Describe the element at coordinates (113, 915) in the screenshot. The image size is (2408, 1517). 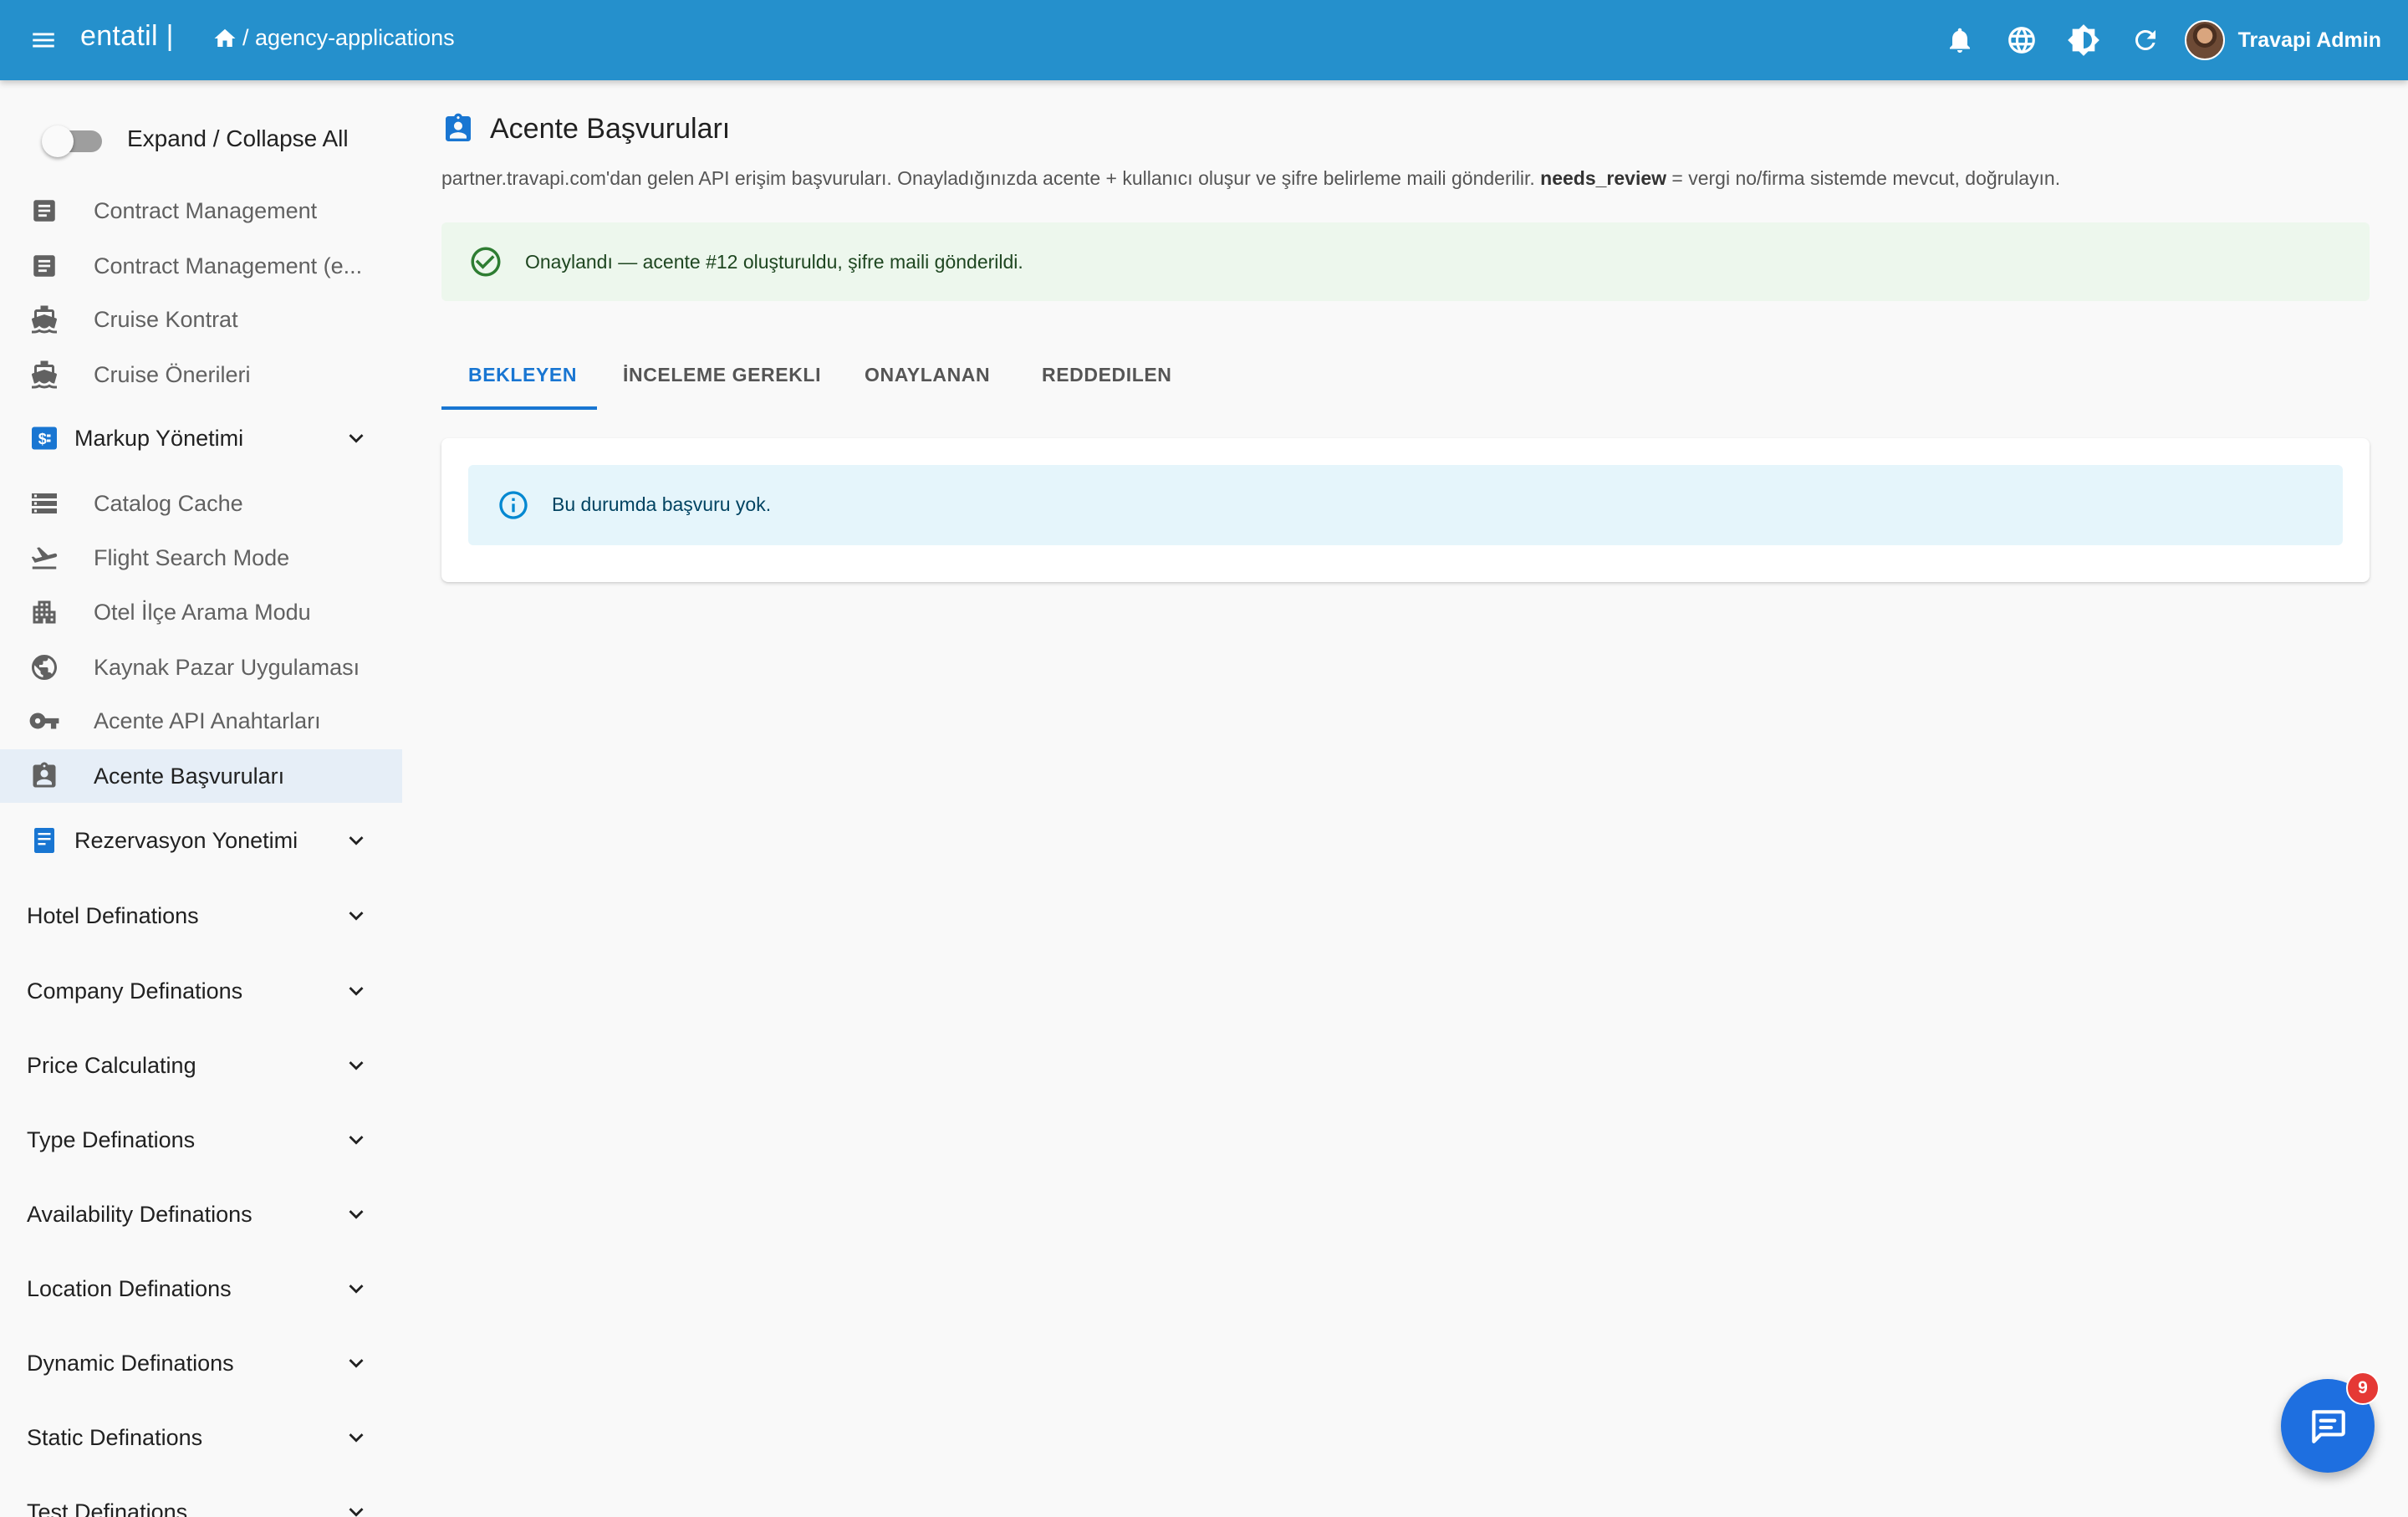
I see `sidebar-group-label: Hotel Definations` at that location.